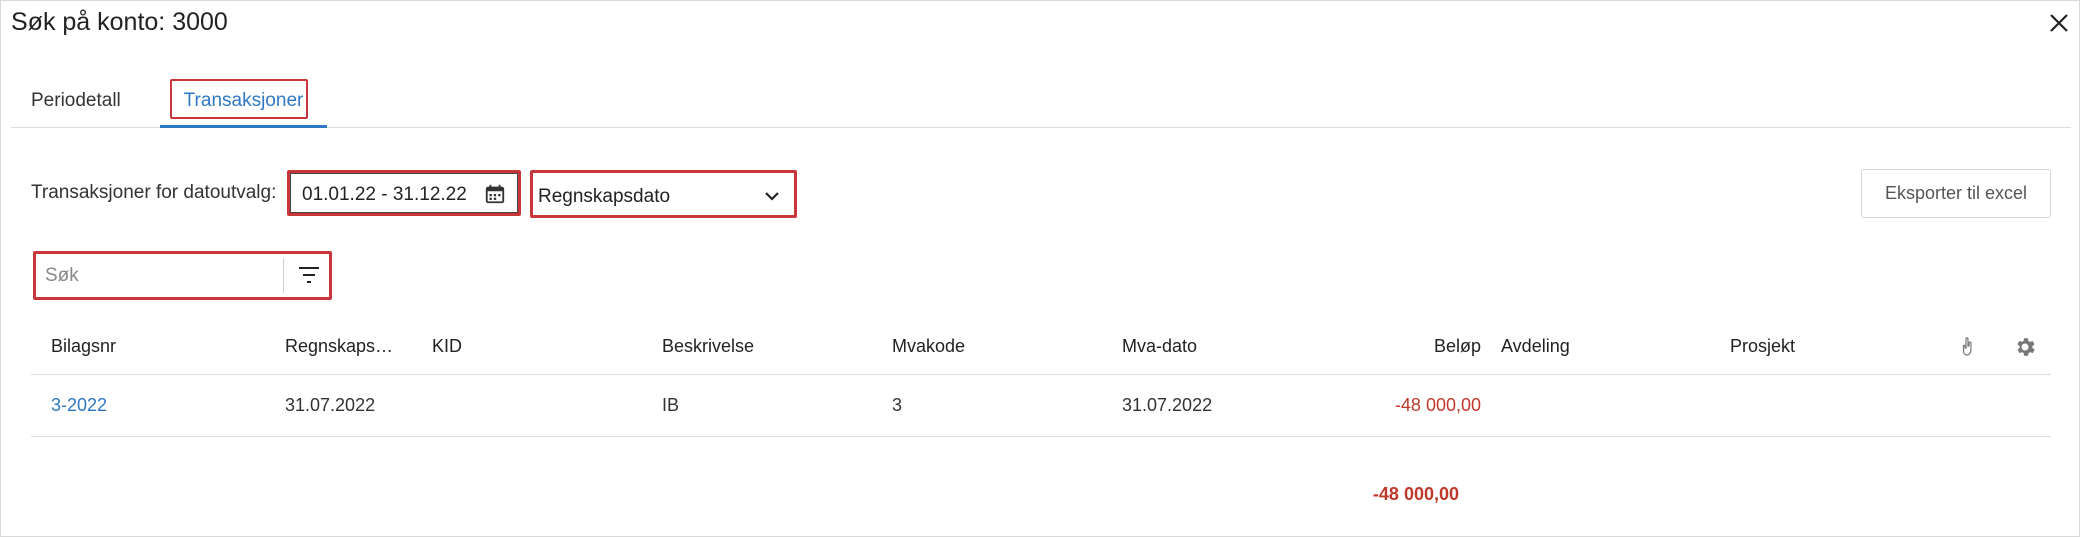 This screenshot has height=537, width=2080. What do you see at coordinates (495, 194) in the screenshot?
I see `calendar-icon` at bounding box center [495, 194].